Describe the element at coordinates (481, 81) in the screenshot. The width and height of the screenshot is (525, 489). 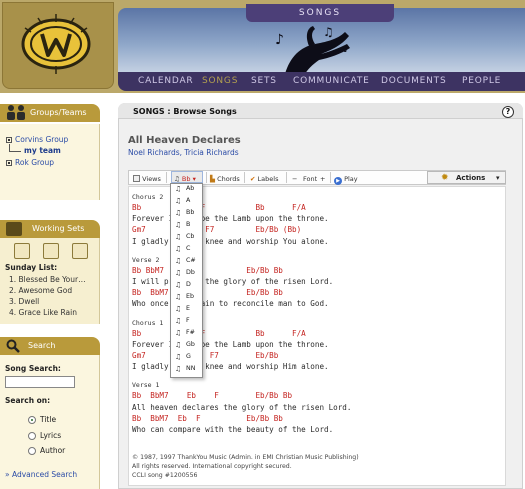
I see `nav-people: PEOPLE` at that location.